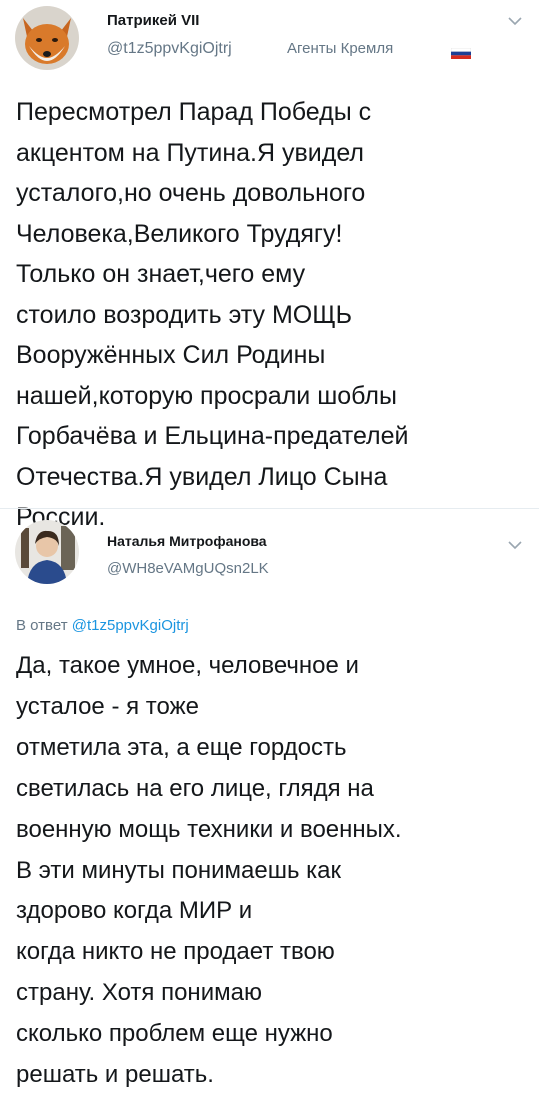 Image resolution: width=539 pixels, height=1096 pixels. Describe the element at coordinates (209, 829) in the screenshot. I see `tweet-text-line: военную мощь техники и военных.` at that location.